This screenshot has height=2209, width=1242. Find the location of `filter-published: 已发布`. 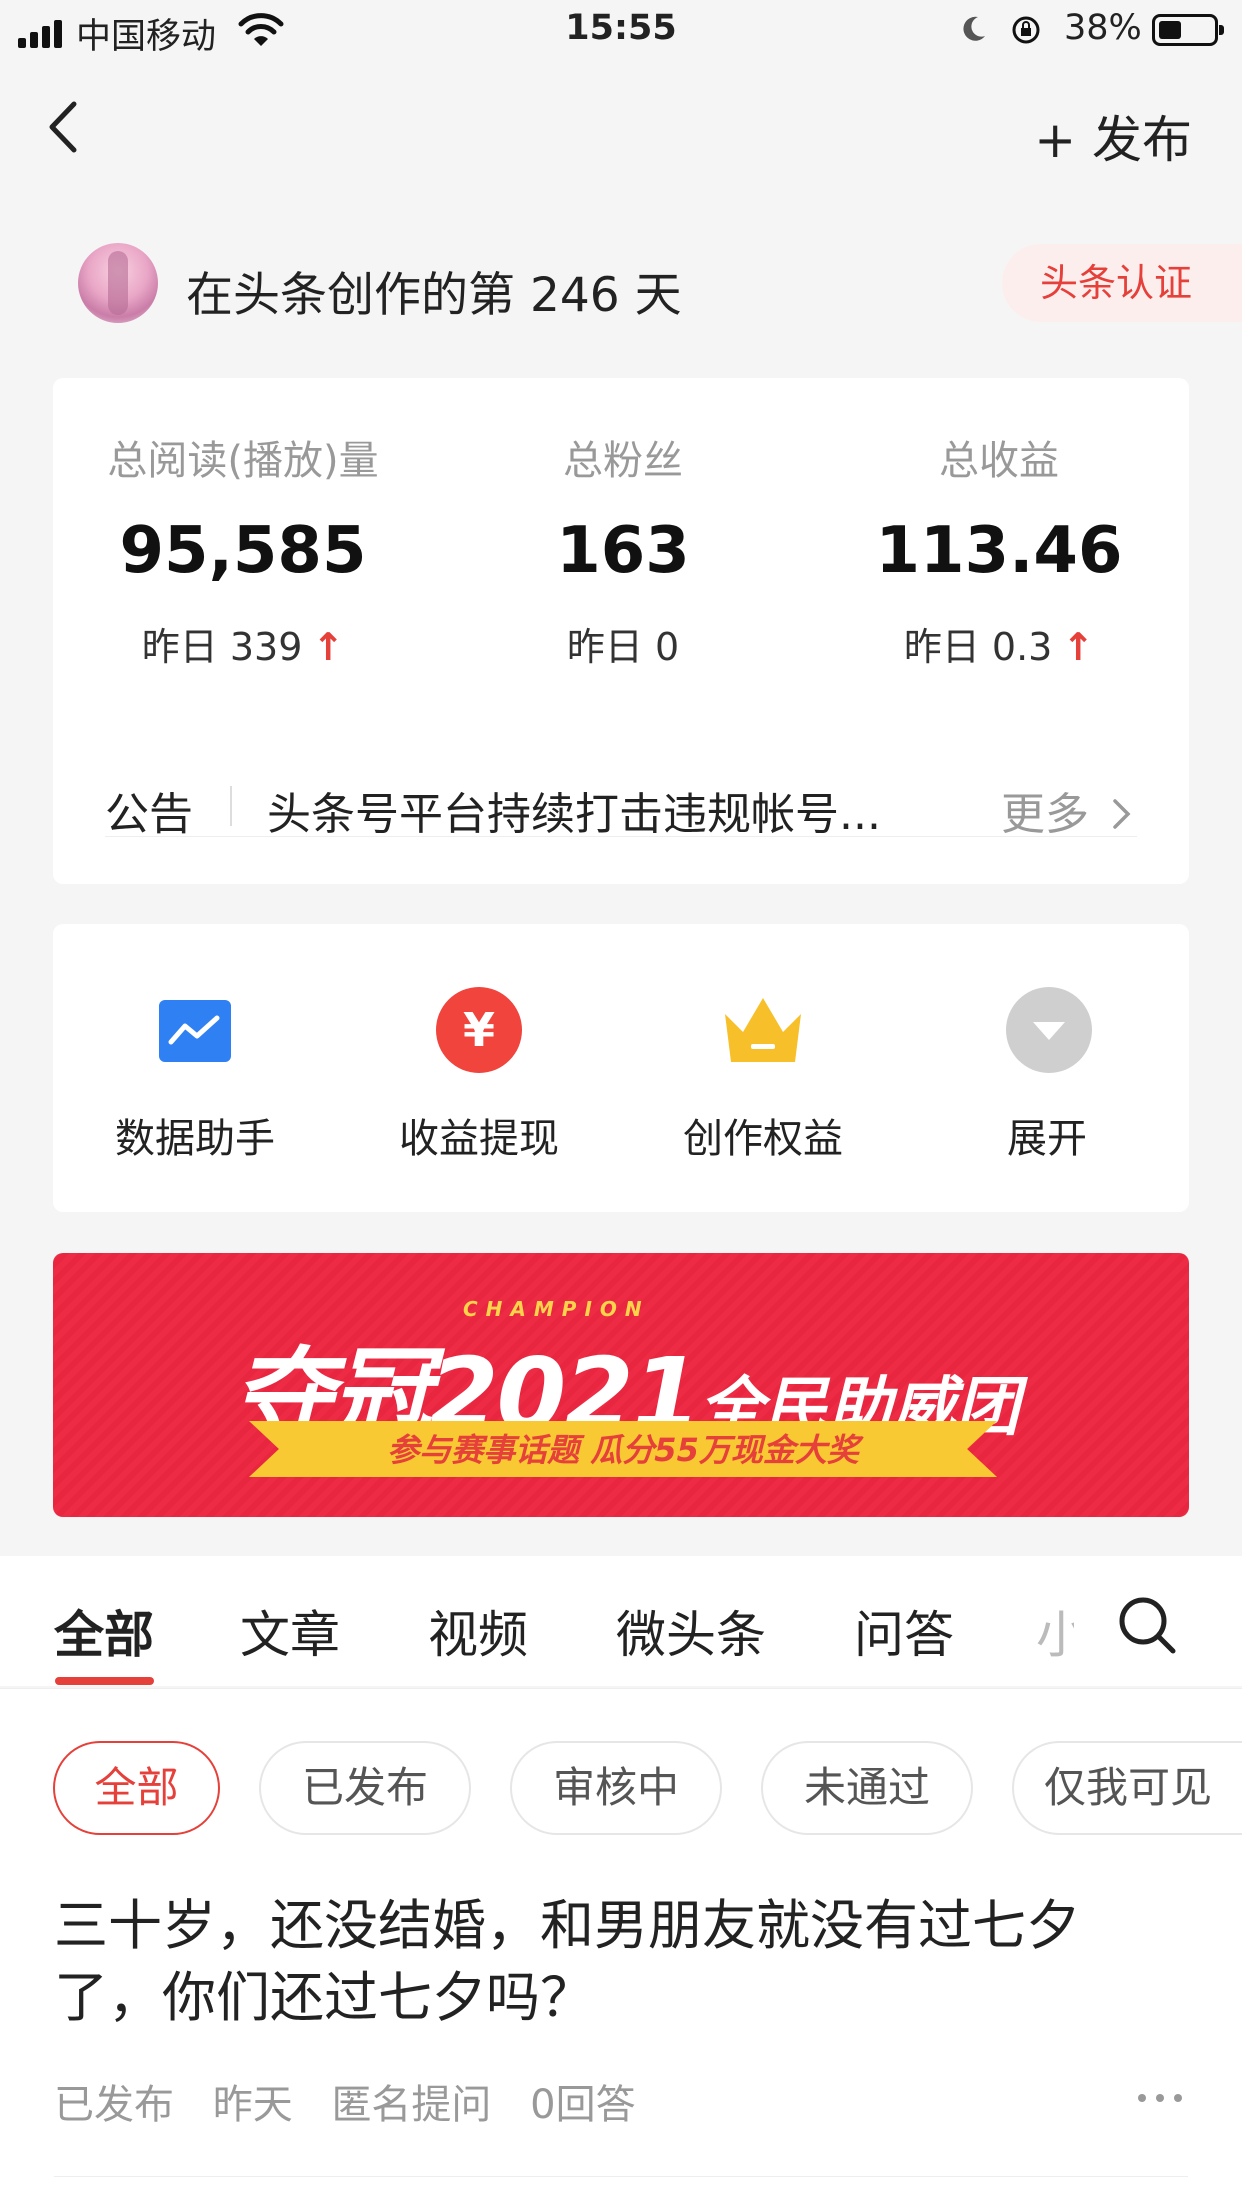

filter-published: 已发布 is located at coordinates (365, 1788).